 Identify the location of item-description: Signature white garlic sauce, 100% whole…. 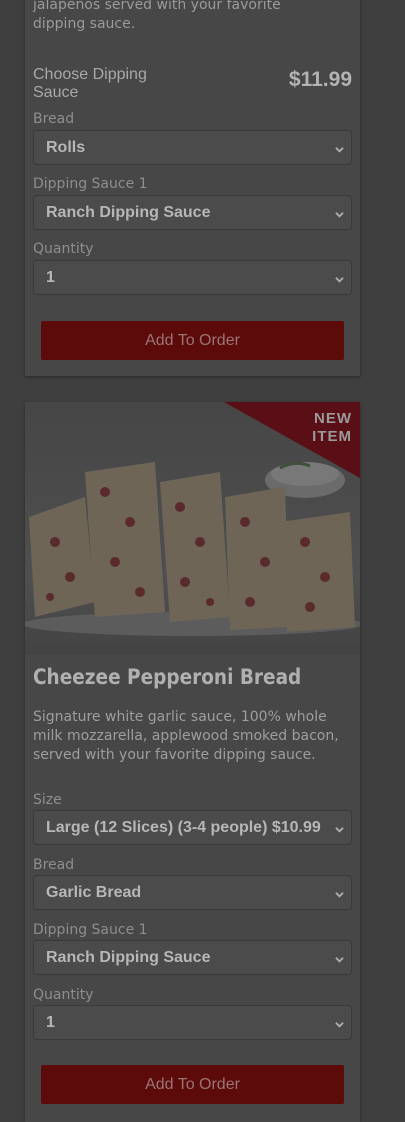
(186, 736).